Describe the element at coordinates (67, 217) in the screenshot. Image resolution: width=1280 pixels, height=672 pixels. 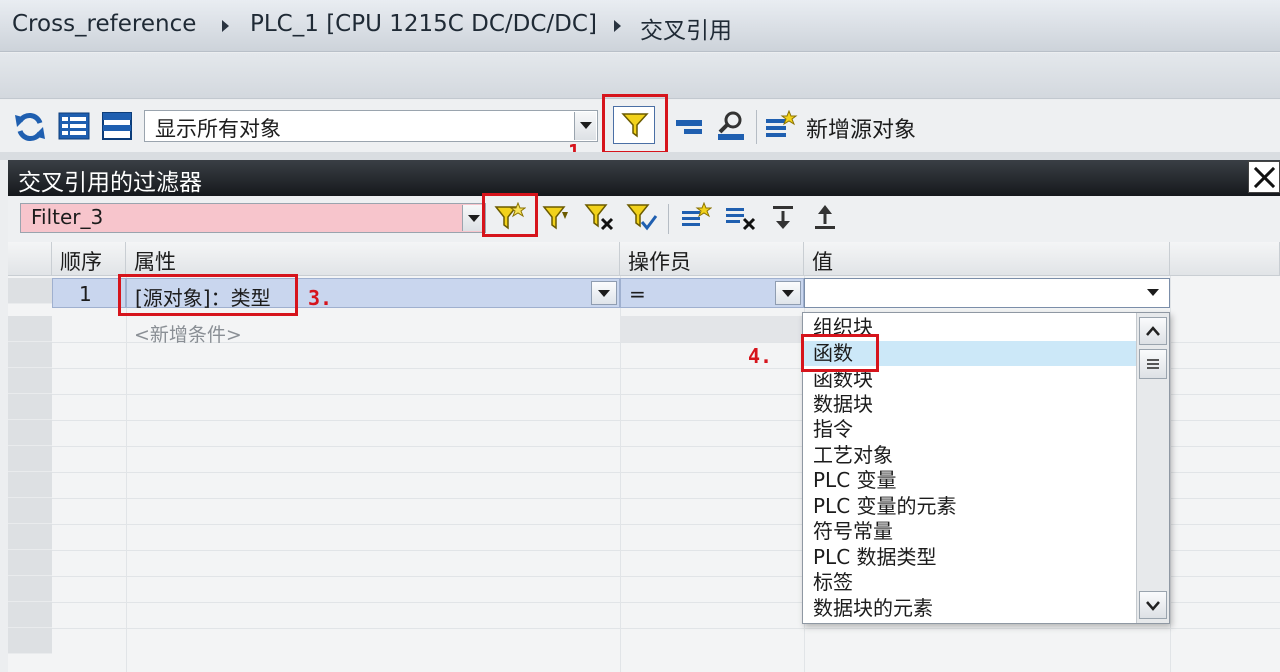
I see `filter-name-value: Filter_3` at that location.